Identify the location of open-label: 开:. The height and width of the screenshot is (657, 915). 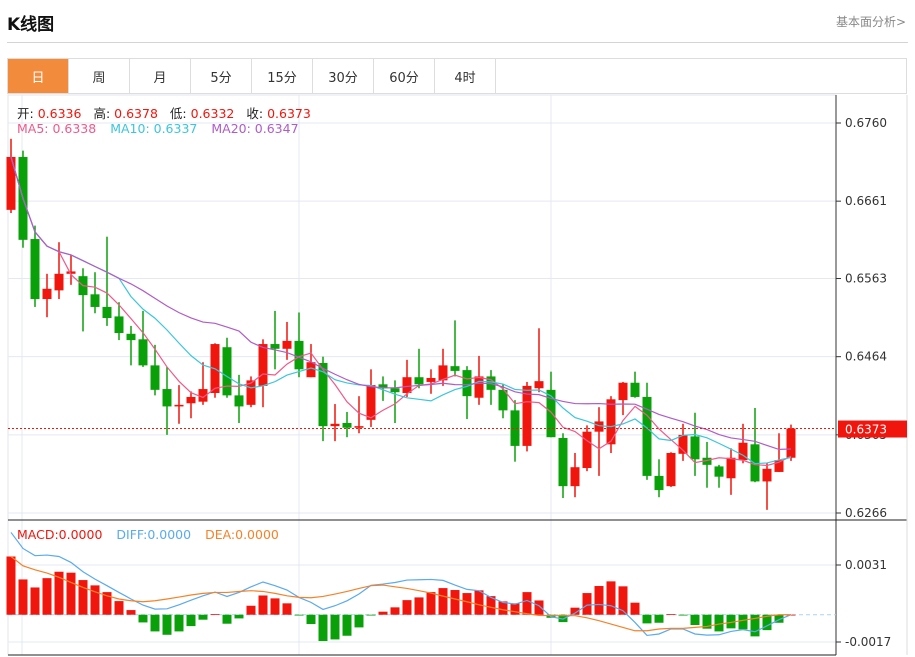
(25, 113).